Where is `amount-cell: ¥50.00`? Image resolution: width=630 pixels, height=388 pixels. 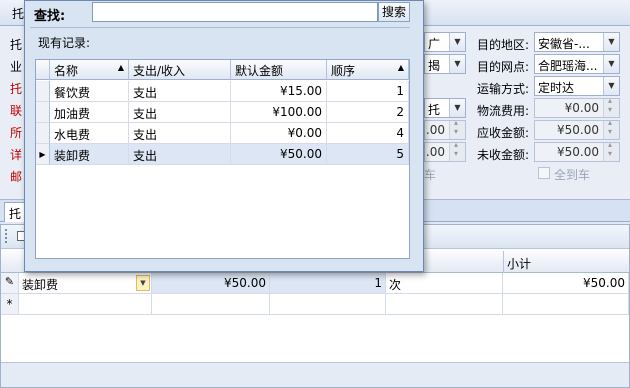
amount-cell: ¥50.00 is located at coordinates (211, 283).